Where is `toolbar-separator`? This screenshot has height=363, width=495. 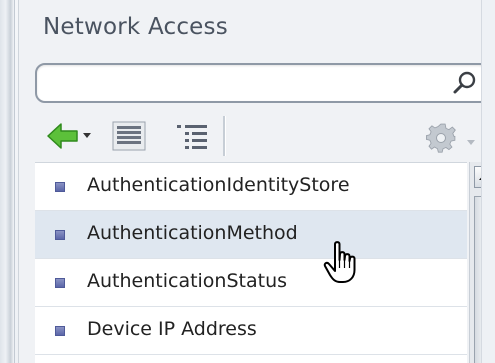 toolbar-separator is located at coordinates (224, 136).